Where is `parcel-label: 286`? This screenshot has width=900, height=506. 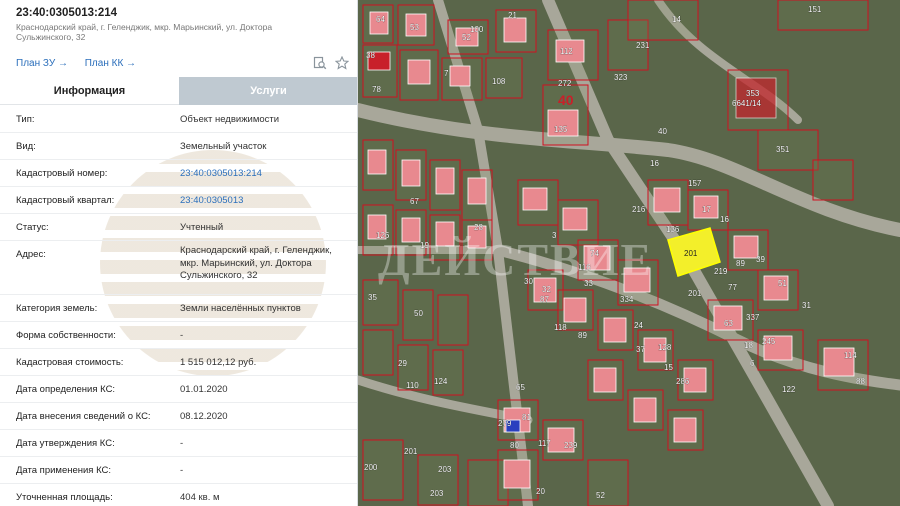
parcel-label: 286 is located at coordinates (683, 381).